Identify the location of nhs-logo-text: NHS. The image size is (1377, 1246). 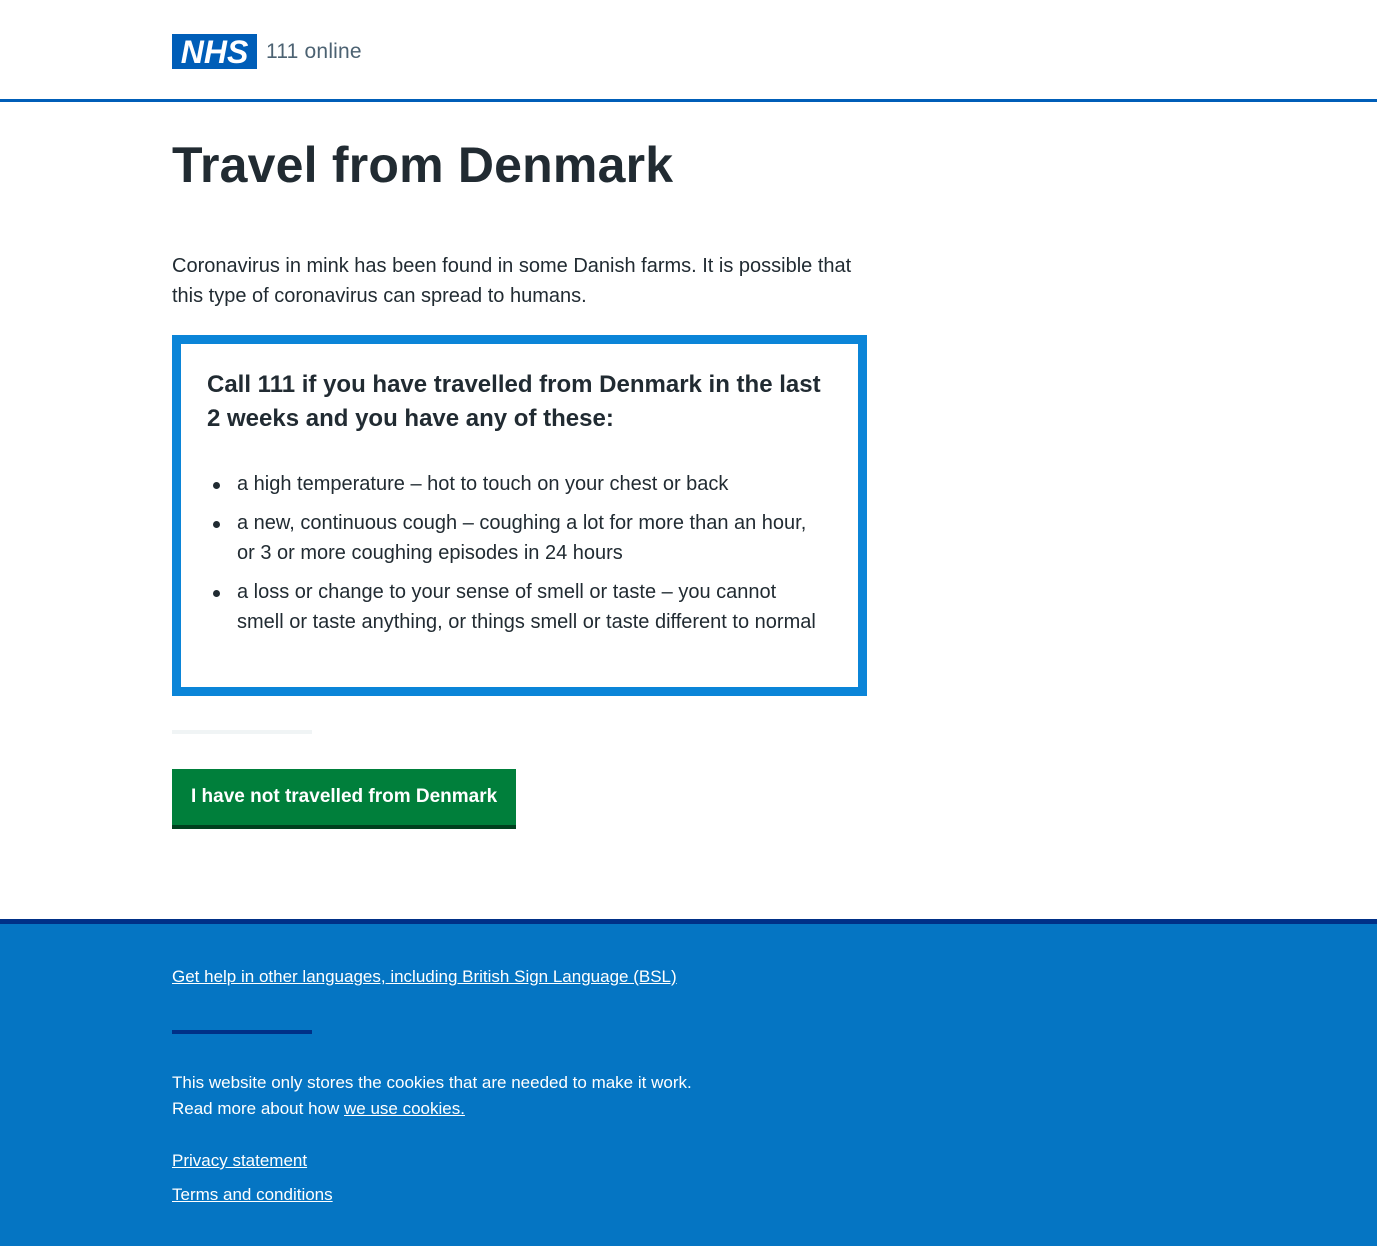
(215, 51).